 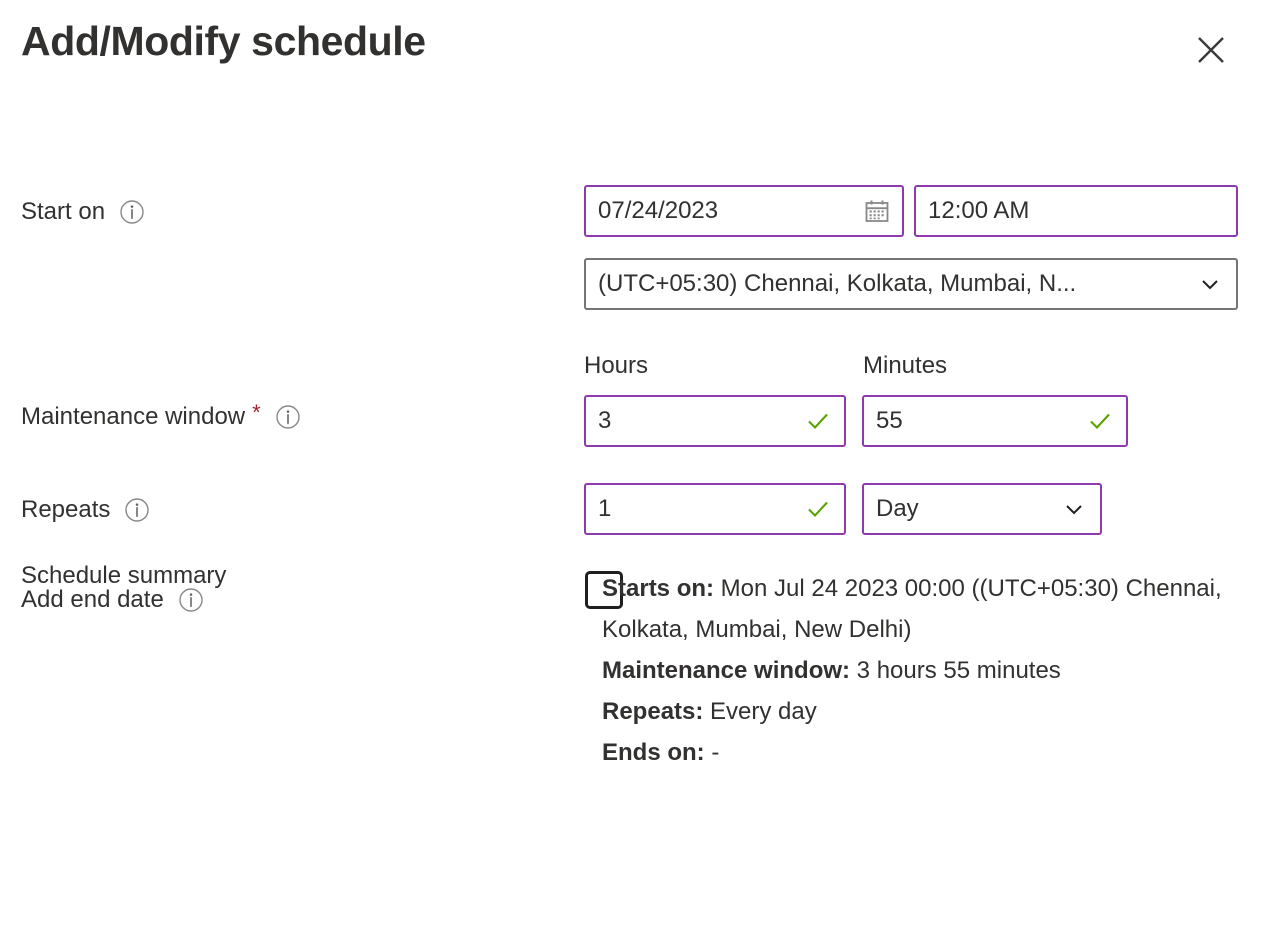 I want to click on repeats-unit-value: Day, so click(x=897, y=508).